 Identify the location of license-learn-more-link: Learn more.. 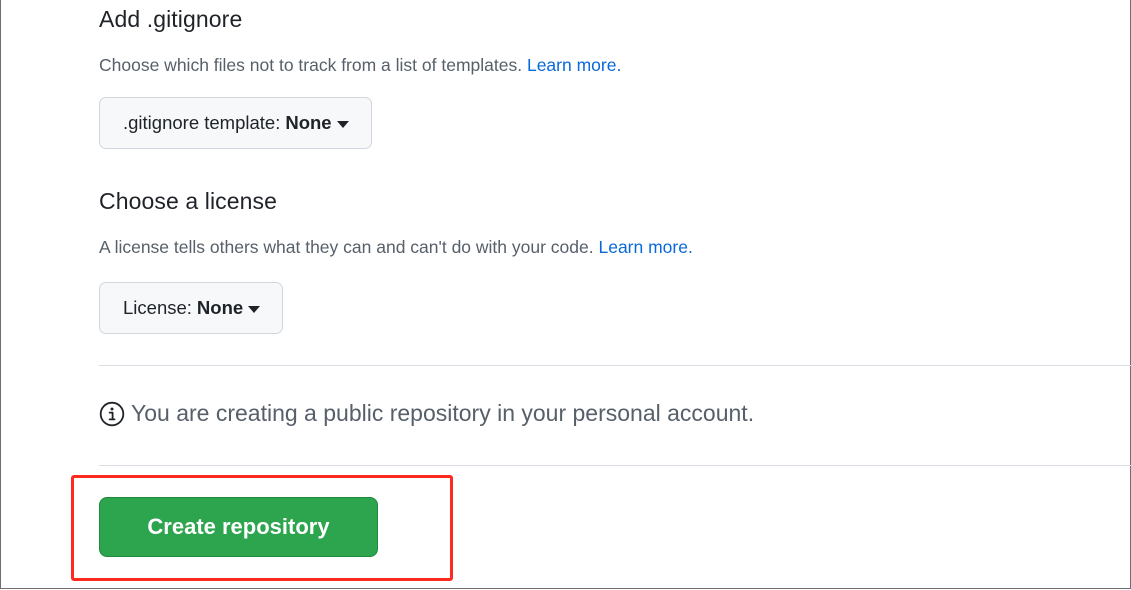
(645, 247).